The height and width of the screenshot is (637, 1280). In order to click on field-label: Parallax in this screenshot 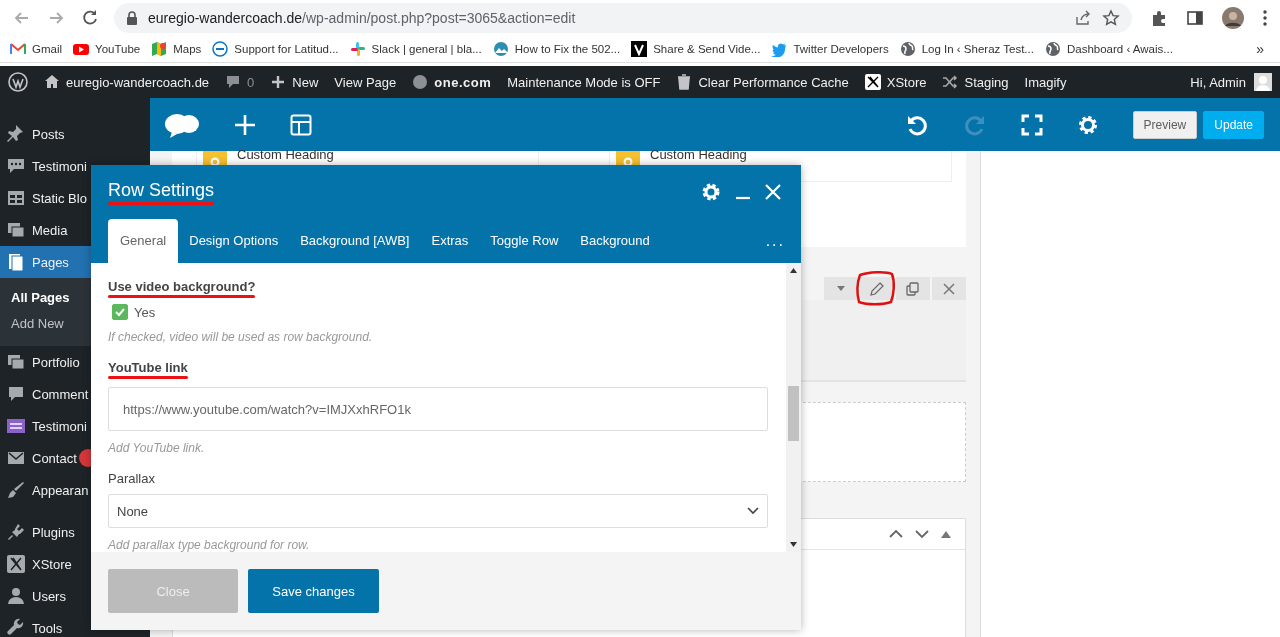, I will do `click(131, 478)`.